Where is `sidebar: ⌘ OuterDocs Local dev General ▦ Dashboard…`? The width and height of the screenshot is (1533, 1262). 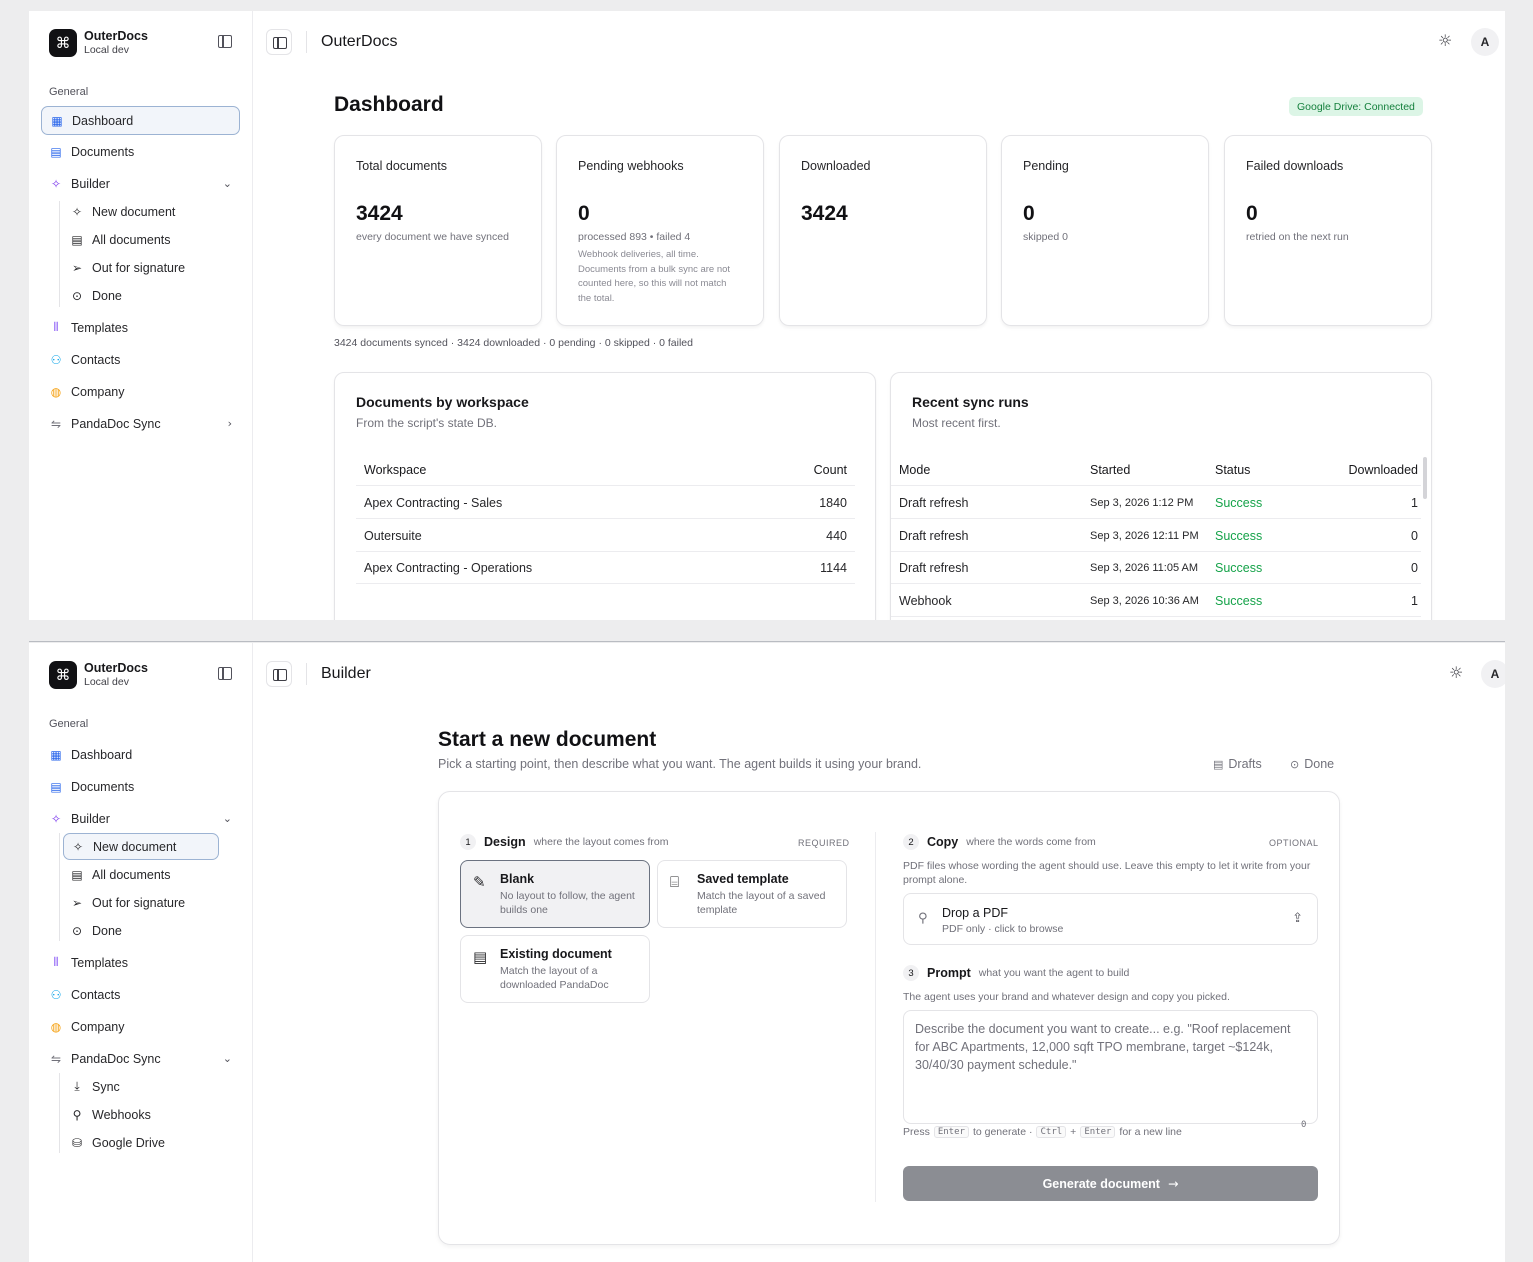
sidebar: ⌘ OuterDocs Local dev General ▦ Dashboard… is located at coordinates (141, 952).